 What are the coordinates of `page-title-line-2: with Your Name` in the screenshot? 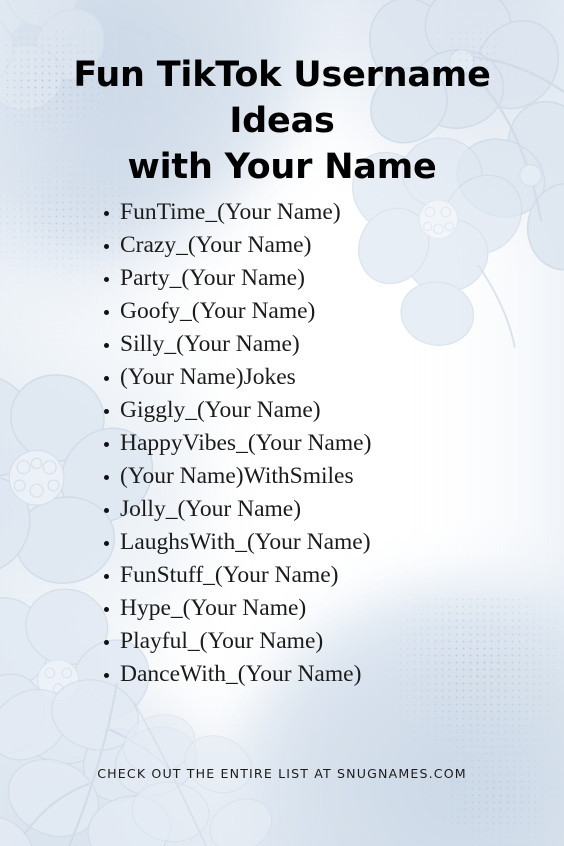 It's located at (282, 167).